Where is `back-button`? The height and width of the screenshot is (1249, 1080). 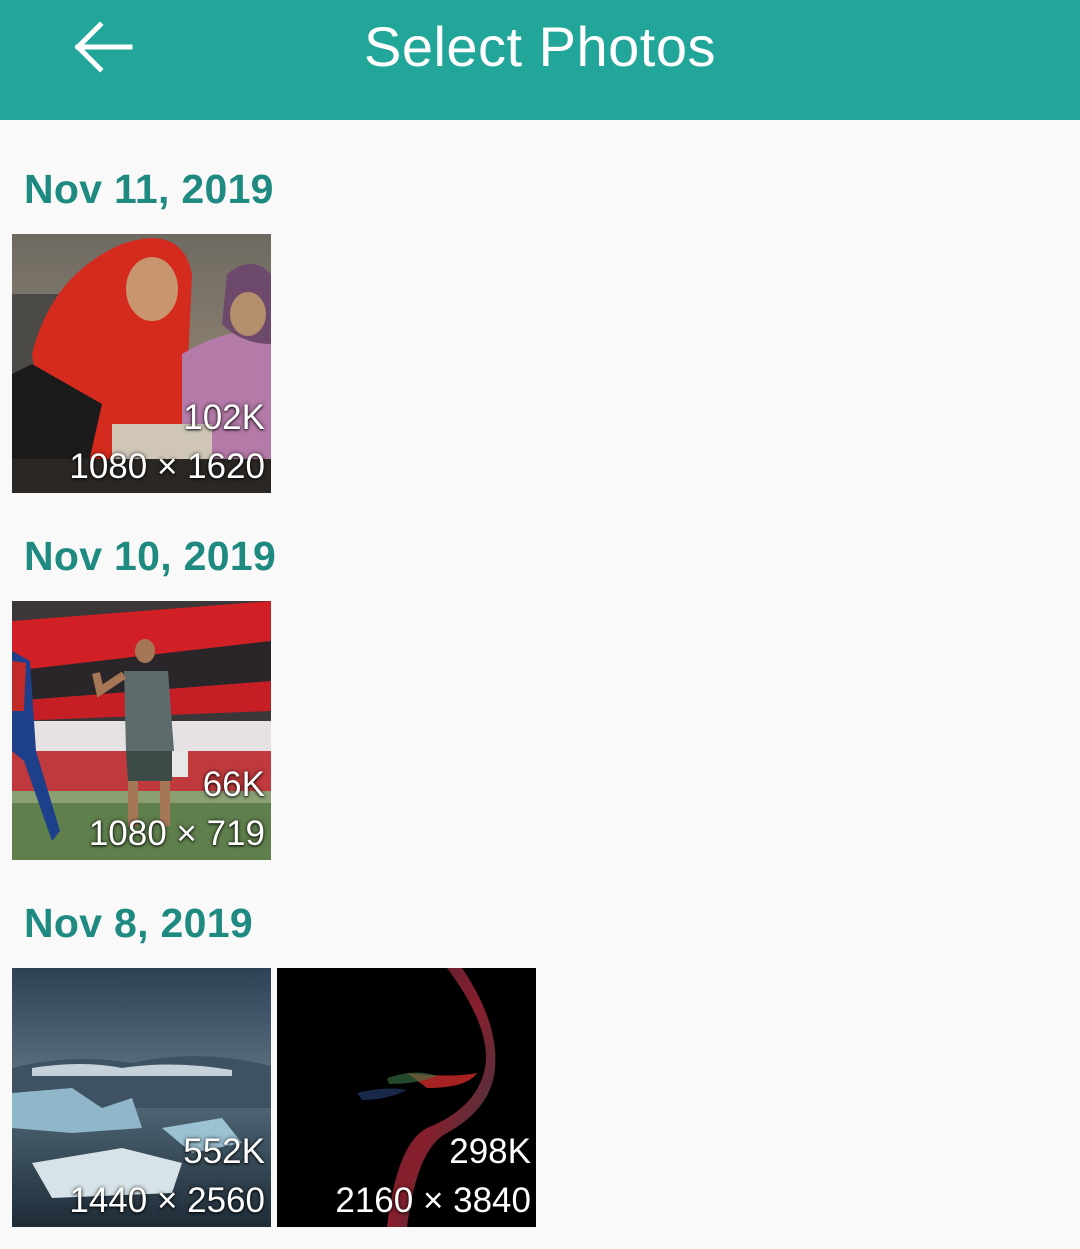
back-button is located at coordinates (102, 47).